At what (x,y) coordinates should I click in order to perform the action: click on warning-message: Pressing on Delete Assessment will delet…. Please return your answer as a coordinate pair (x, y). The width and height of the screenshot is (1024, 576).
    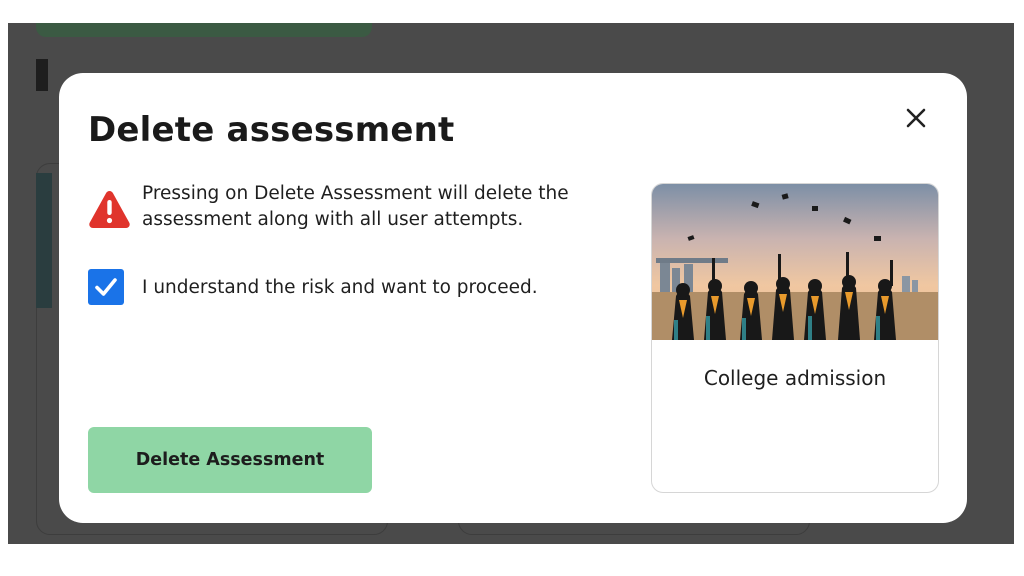
    Looking at the image, I should click on (358, 207).